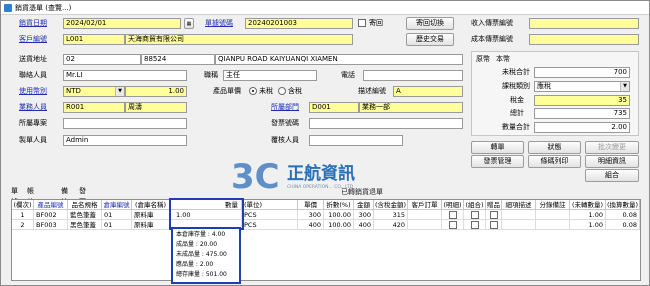  I want to click on project-field, so click(125, 123).